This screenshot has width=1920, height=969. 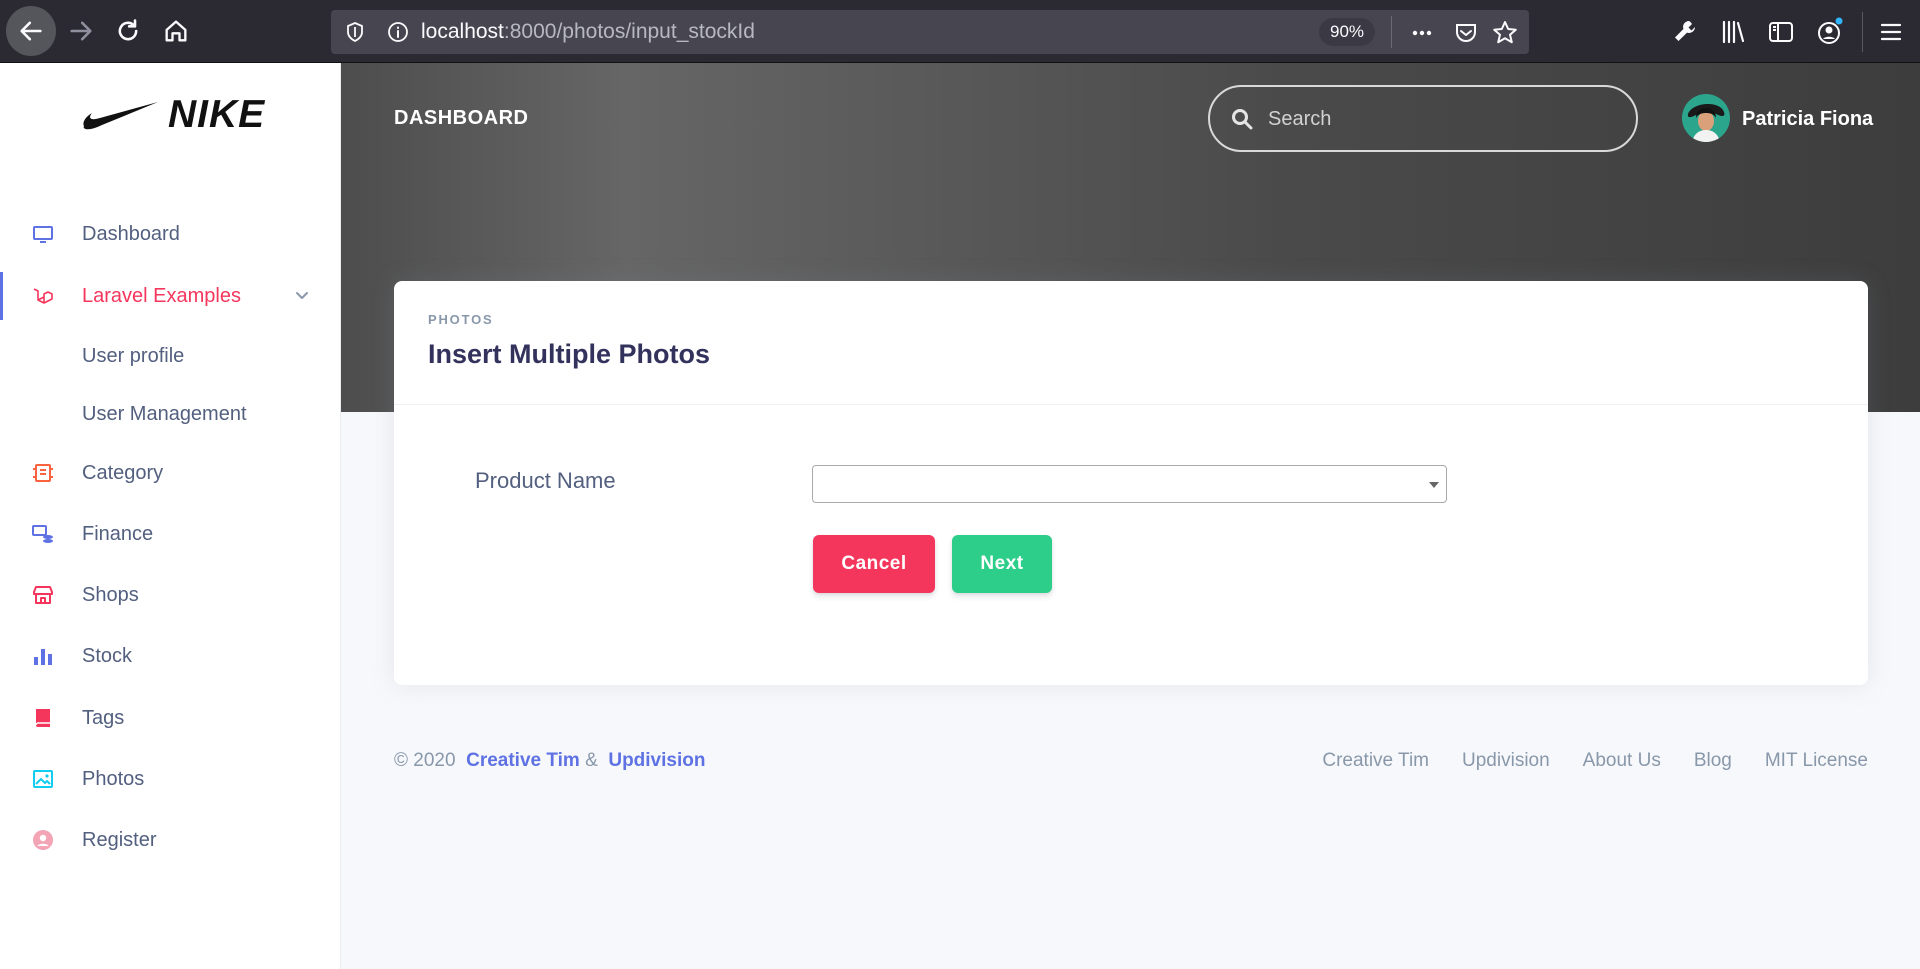 I want to click on wrench-icon, so click(x=1685, y=32).